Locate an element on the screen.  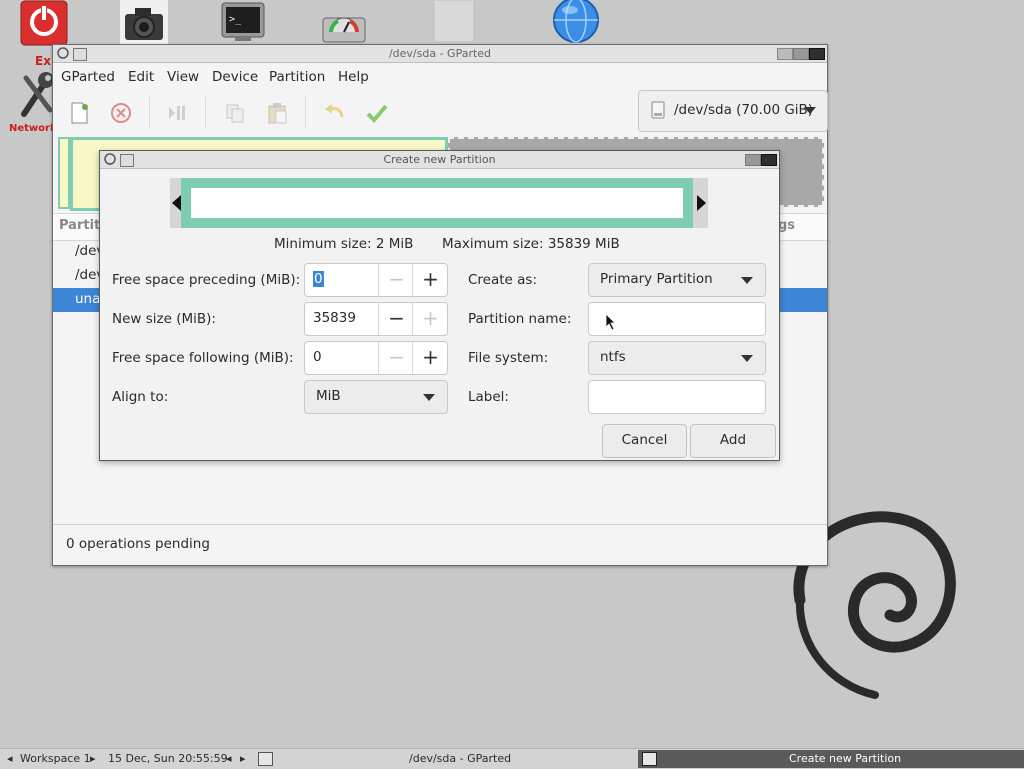
free-following-label: Free space following (MiB): is located at coordinates (203, 358).